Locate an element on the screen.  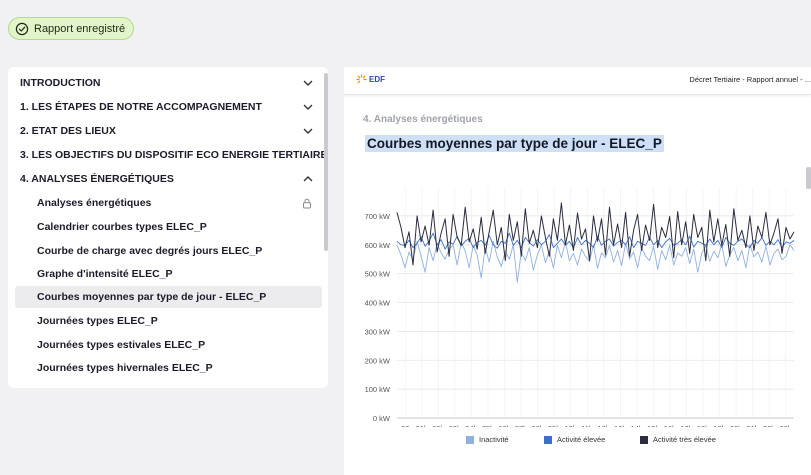
toc-section-analyses: 4. ANALYSES ÉNERGÉTIQUES is located at coordinates (166, 179).